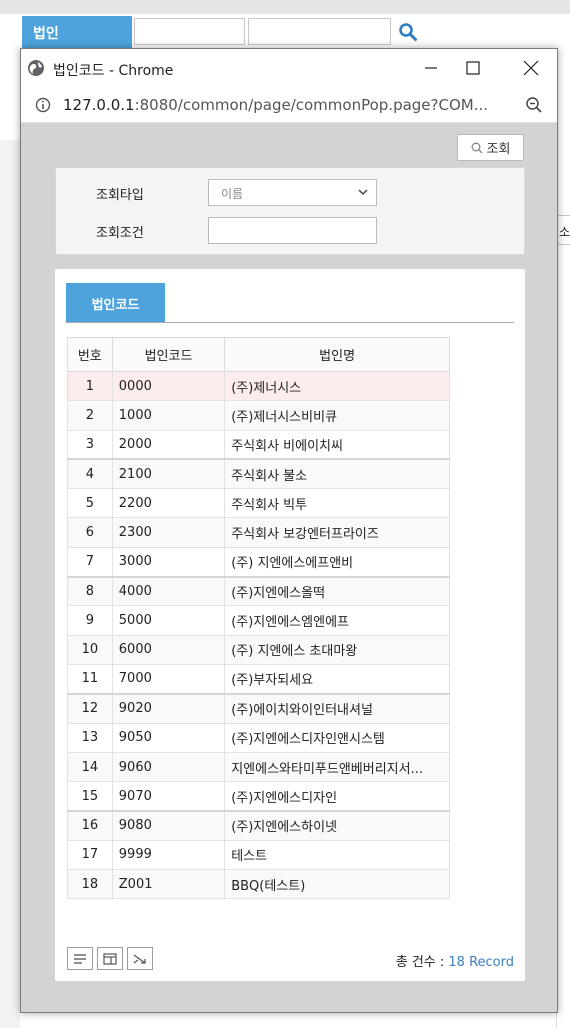  I want to click on table-row: 7 3000 (주) 지엔에스에프앤비, so click(258, 562).